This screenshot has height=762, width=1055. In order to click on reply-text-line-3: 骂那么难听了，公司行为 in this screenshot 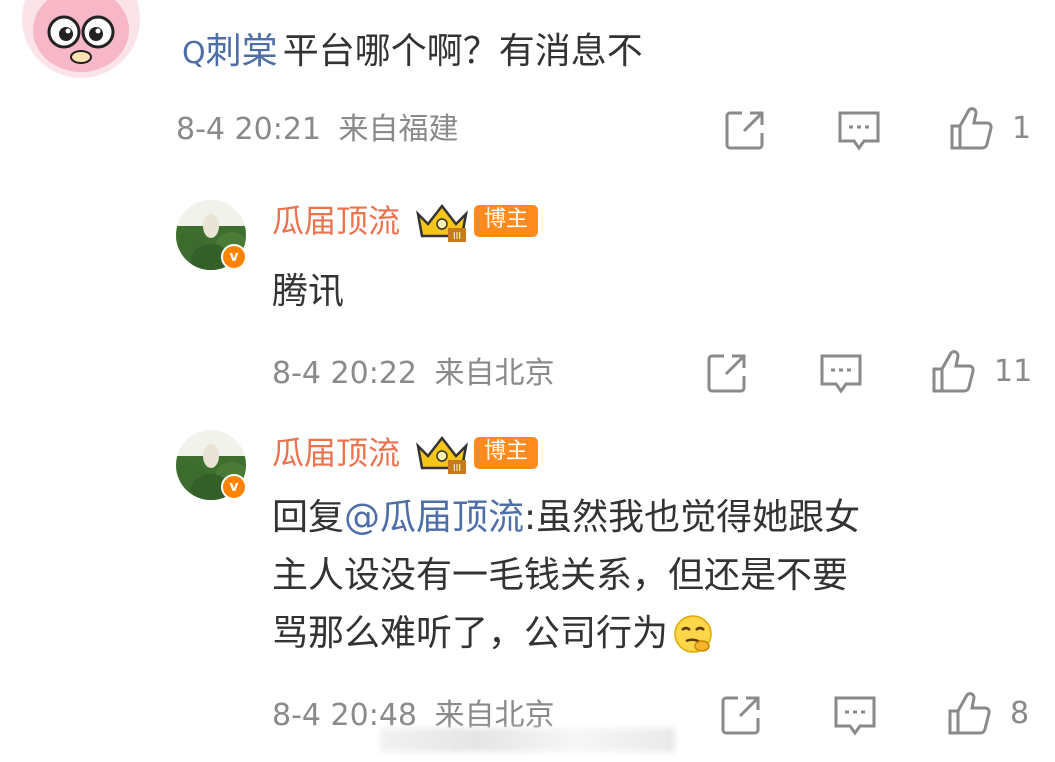, I will do `click(493, 634)`.